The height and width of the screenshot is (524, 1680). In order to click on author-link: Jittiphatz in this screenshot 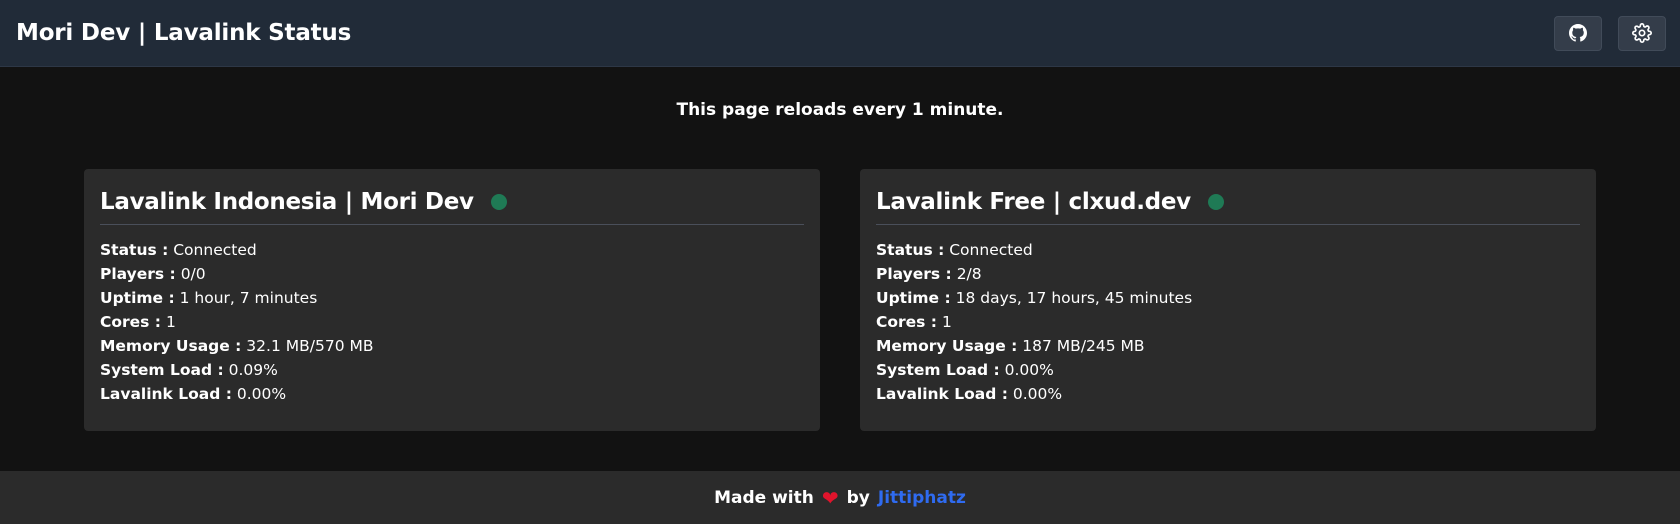, I will do `click(922, 498)`.